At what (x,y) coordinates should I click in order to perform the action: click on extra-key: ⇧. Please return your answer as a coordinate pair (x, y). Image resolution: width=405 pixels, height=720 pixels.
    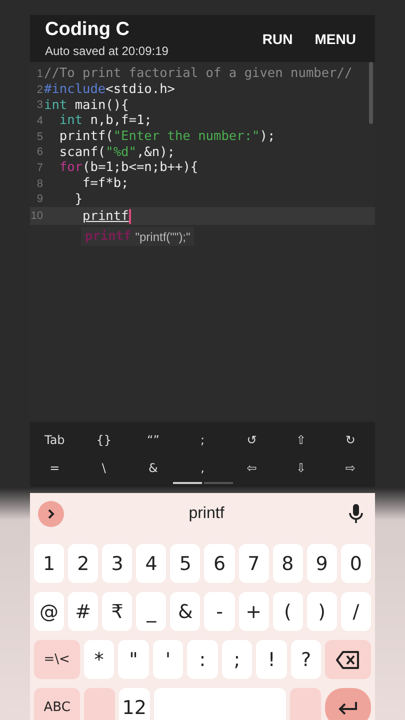
    Looking at the image, I should click on (301, 440).